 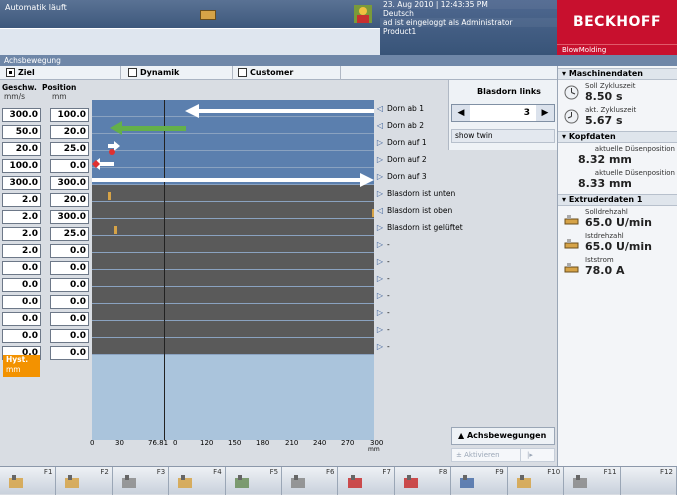 I want to click on function-key-f5: F5, so click(x=254, y=481).